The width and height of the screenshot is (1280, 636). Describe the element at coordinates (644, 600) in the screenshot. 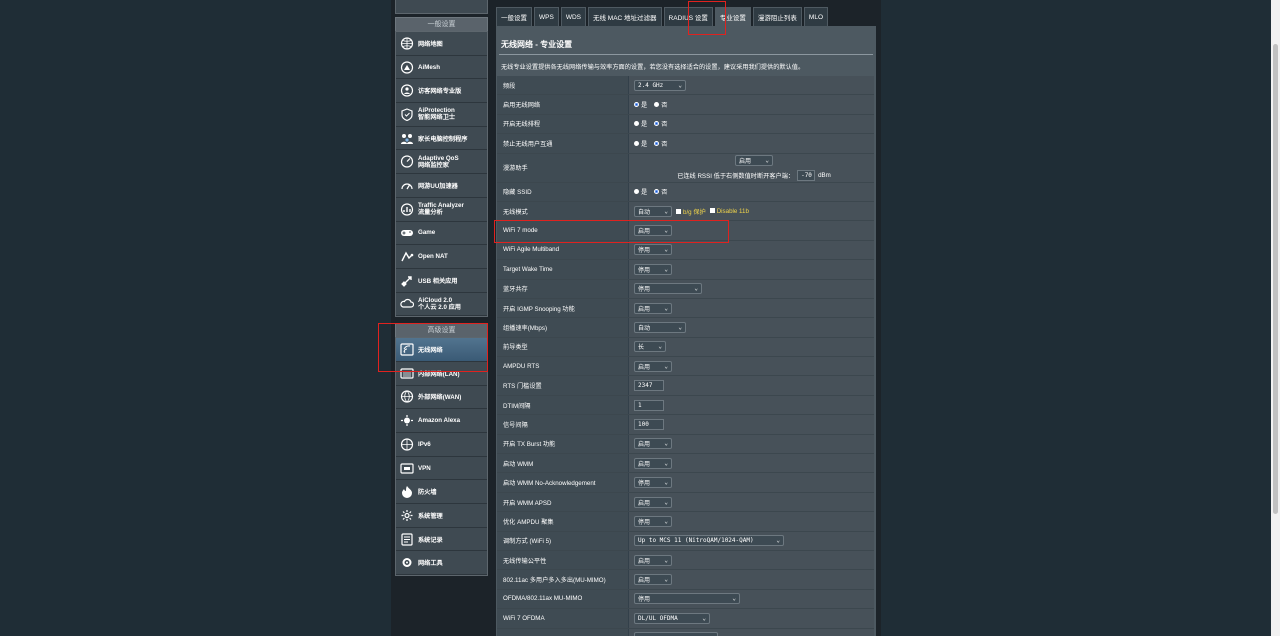

I see `select-value: 停用` at that location.